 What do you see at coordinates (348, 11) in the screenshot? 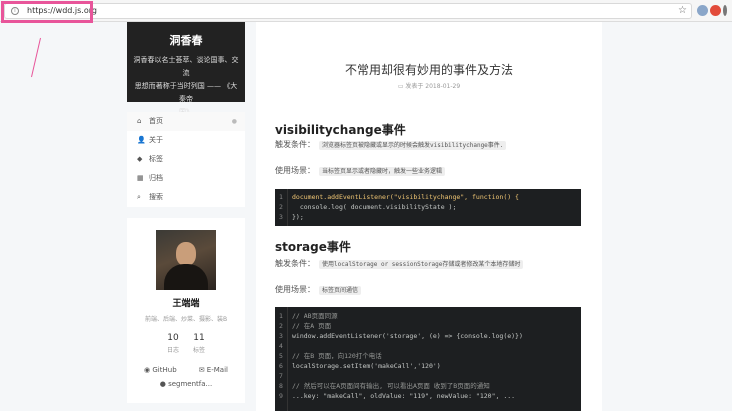
I see `address-bar: i https://wdd.js.org ☆` at bounding box center [348, 11].